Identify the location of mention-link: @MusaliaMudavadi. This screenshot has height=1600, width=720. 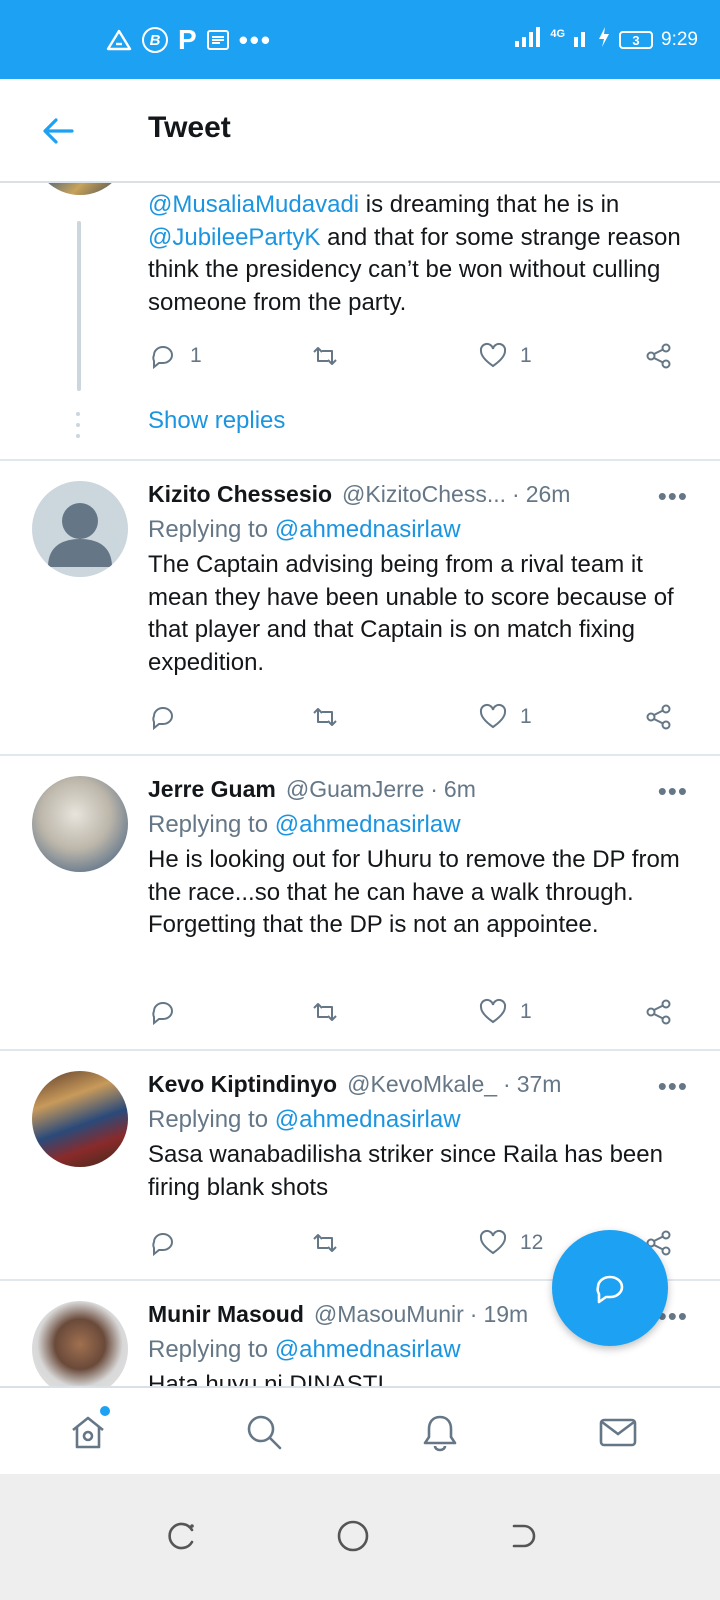
(253, 204).